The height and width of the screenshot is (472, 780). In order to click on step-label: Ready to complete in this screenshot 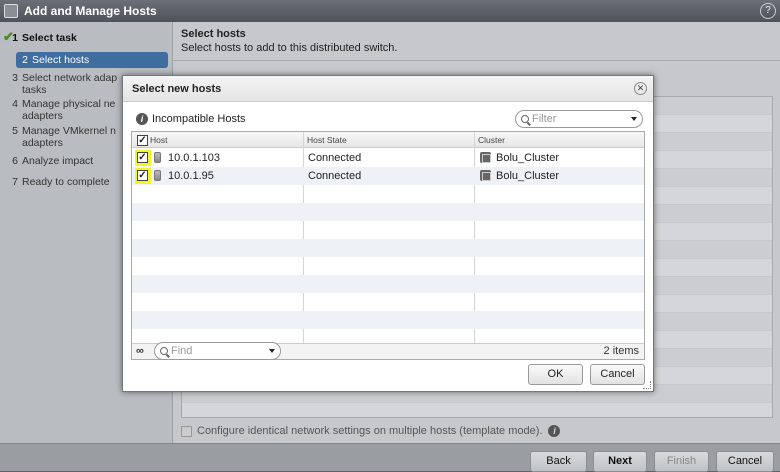, I will do `click(66, 182)`.